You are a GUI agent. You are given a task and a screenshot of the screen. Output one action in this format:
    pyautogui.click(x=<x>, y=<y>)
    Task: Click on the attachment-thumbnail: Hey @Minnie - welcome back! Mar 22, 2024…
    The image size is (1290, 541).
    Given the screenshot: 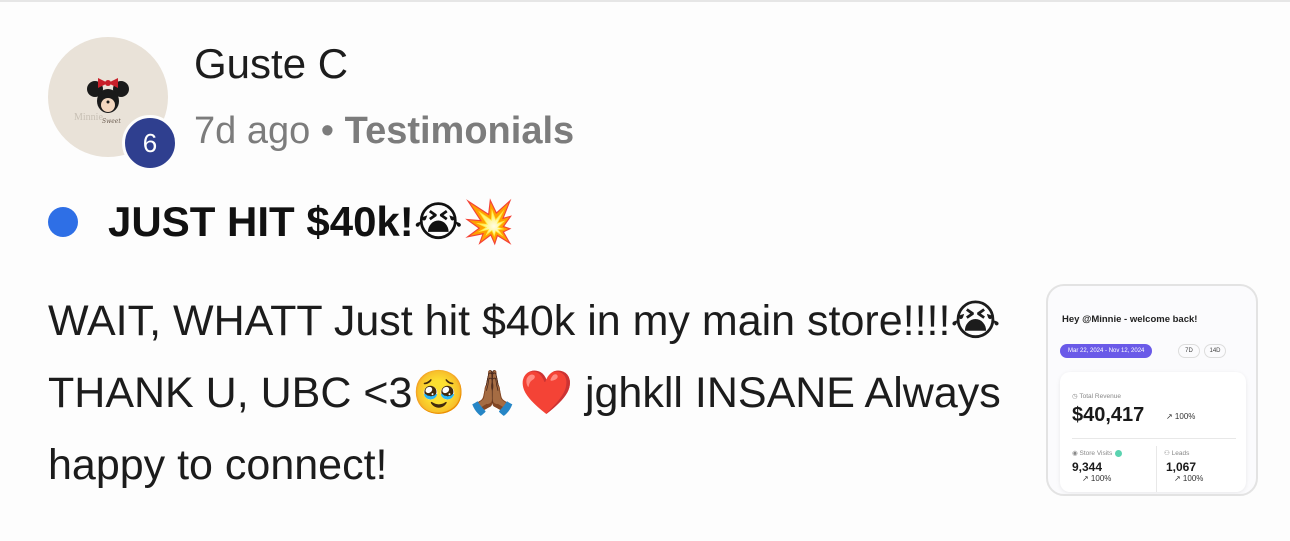 What is the action you would take?
    pyautogui.click(x=1152, y=390)
    